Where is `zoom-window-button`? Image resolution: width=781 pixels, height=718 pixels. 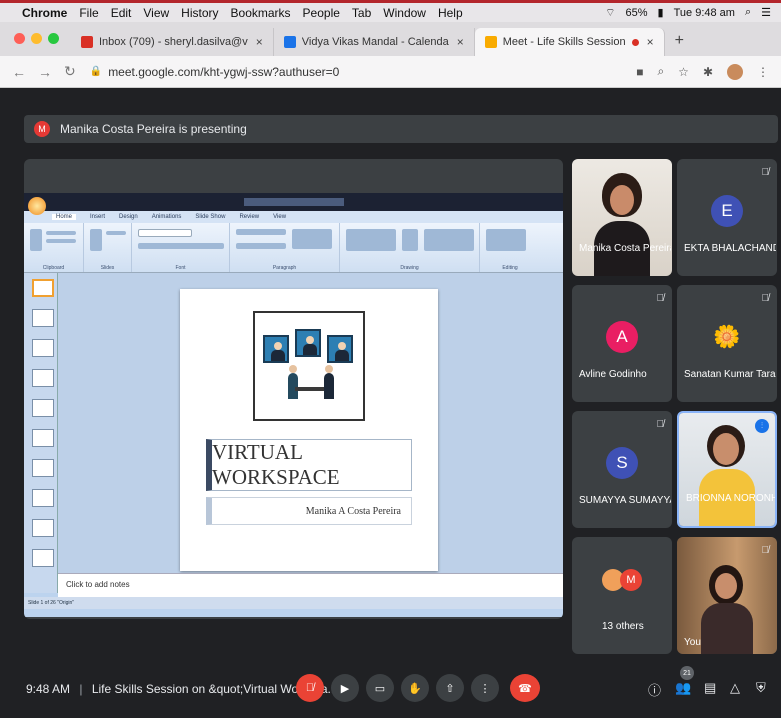 zoom-window-button is located at coordinates (53, 38).